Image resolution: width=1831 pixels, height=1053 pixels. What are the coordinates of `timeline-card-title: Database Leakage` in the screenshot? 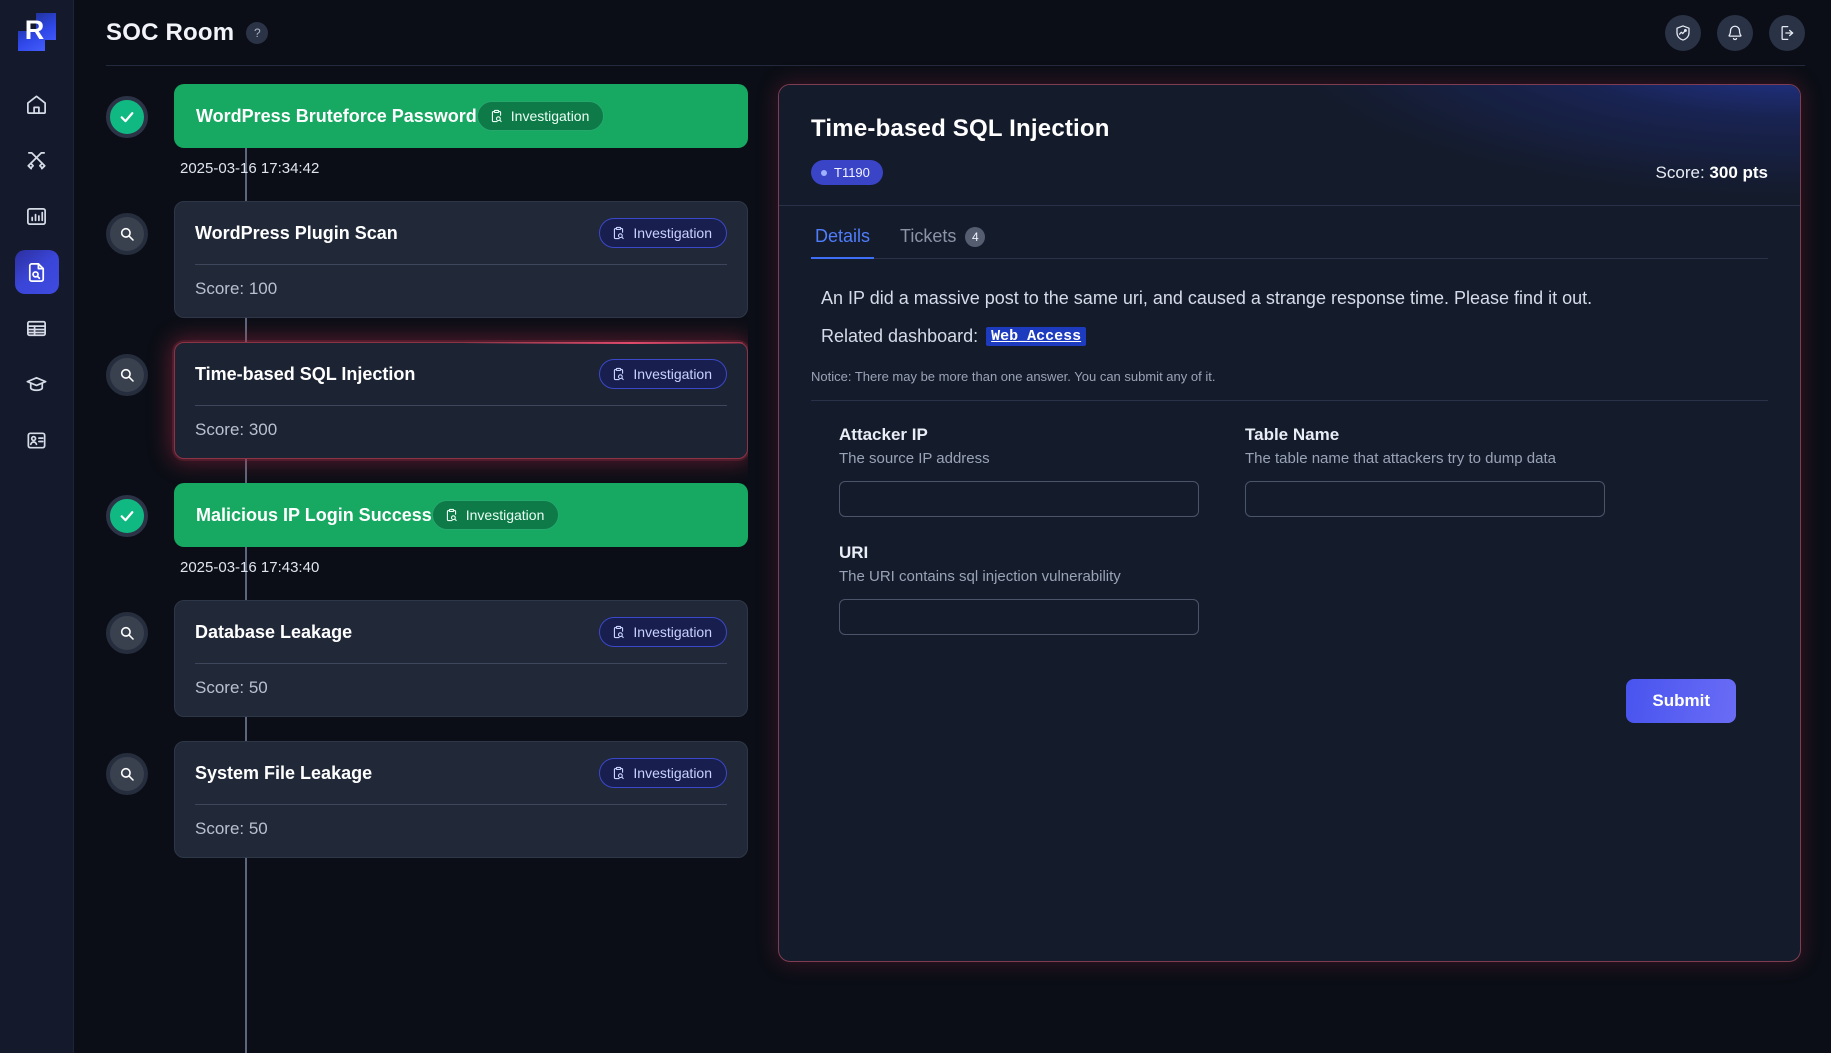 It's located at (274, 631).